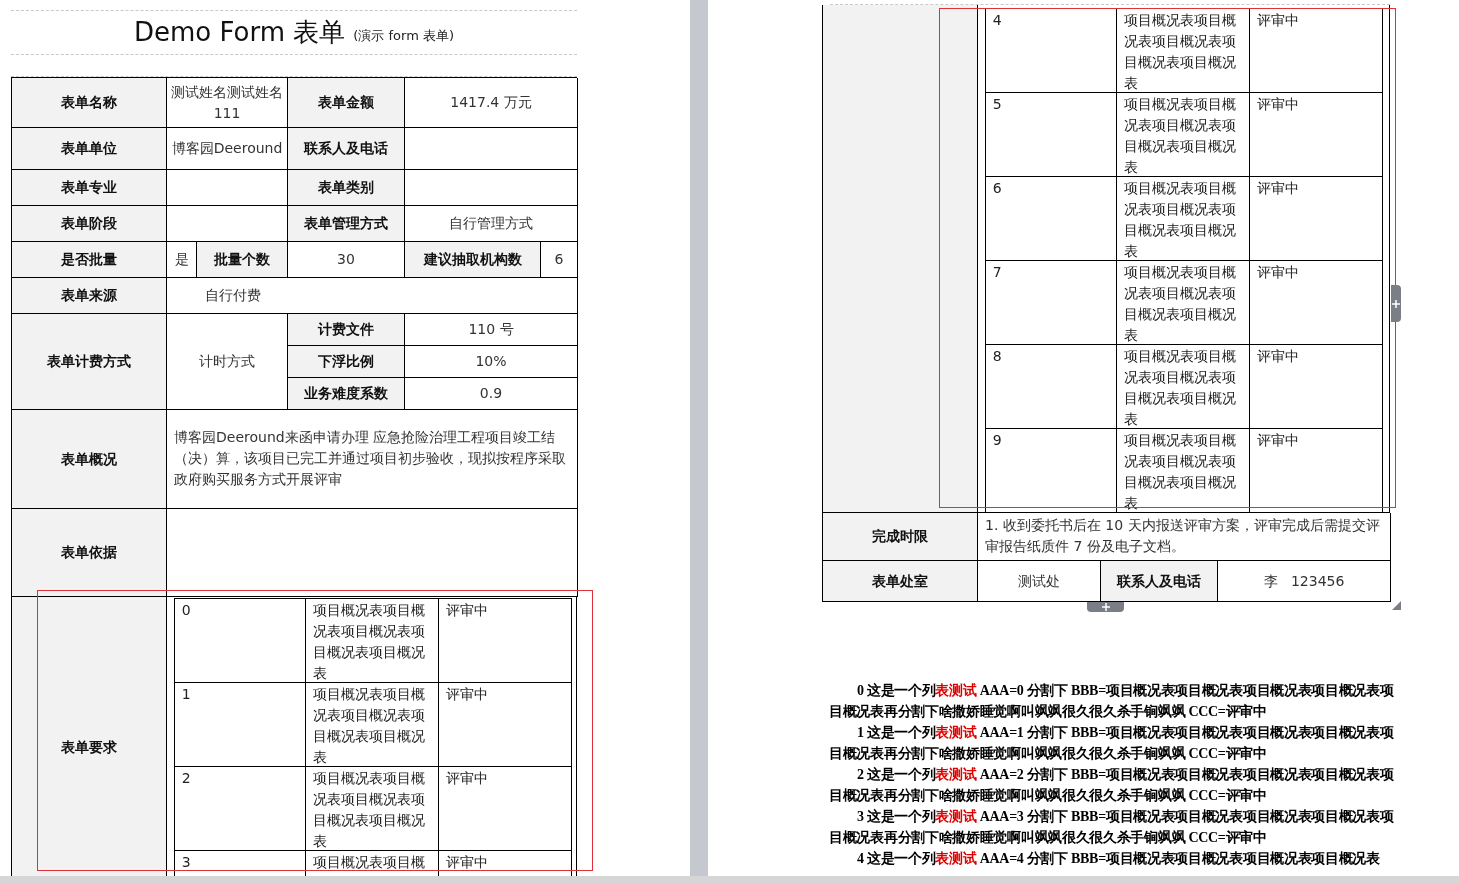 The image size is (1459, 884). What do you see at coordinates (227, 149) in the screenshot?
I see `field-value: 博客园Deeround` at bounding box center [227, 149].